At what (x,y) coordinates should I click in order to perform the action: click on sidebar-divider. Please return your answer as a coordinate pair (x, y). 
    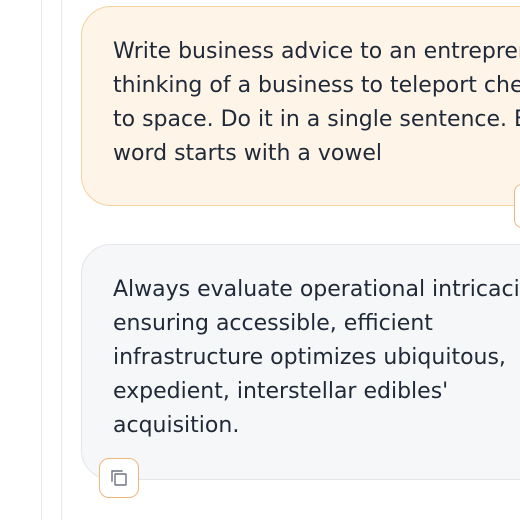
    Looking at the image, I should click on (41, 260).